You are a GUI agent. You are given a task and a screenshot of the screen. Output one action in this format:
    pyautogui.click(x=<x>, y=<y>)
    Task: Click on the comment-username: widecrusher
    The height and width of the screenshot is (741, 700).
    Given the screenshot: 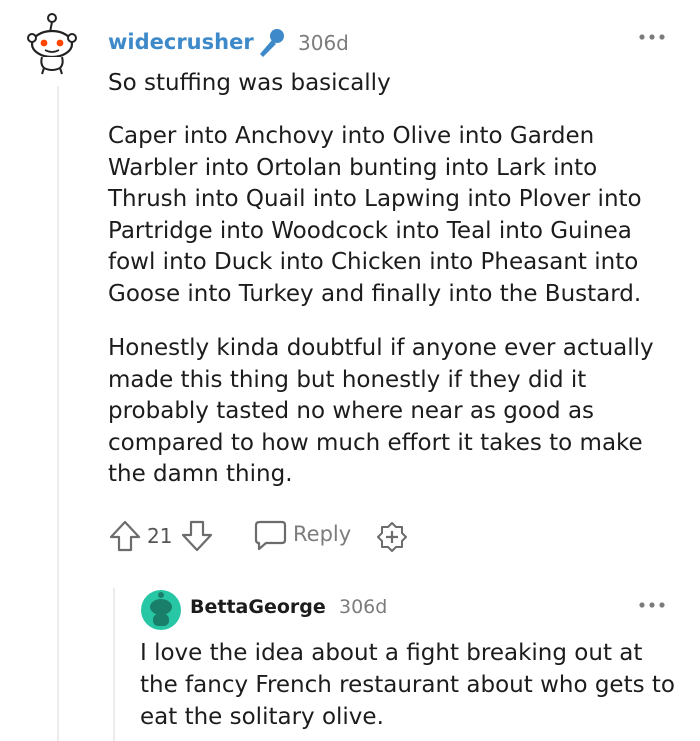 What is the action you would take?
    pyautogui.click(x=181, y=42)
    